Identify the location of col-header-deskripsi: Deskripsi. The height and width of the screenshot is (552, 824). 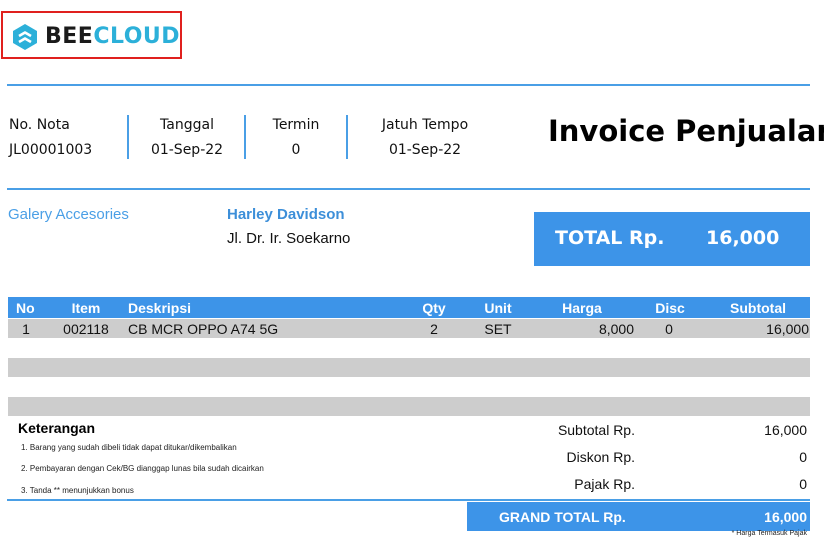
(160, 308).